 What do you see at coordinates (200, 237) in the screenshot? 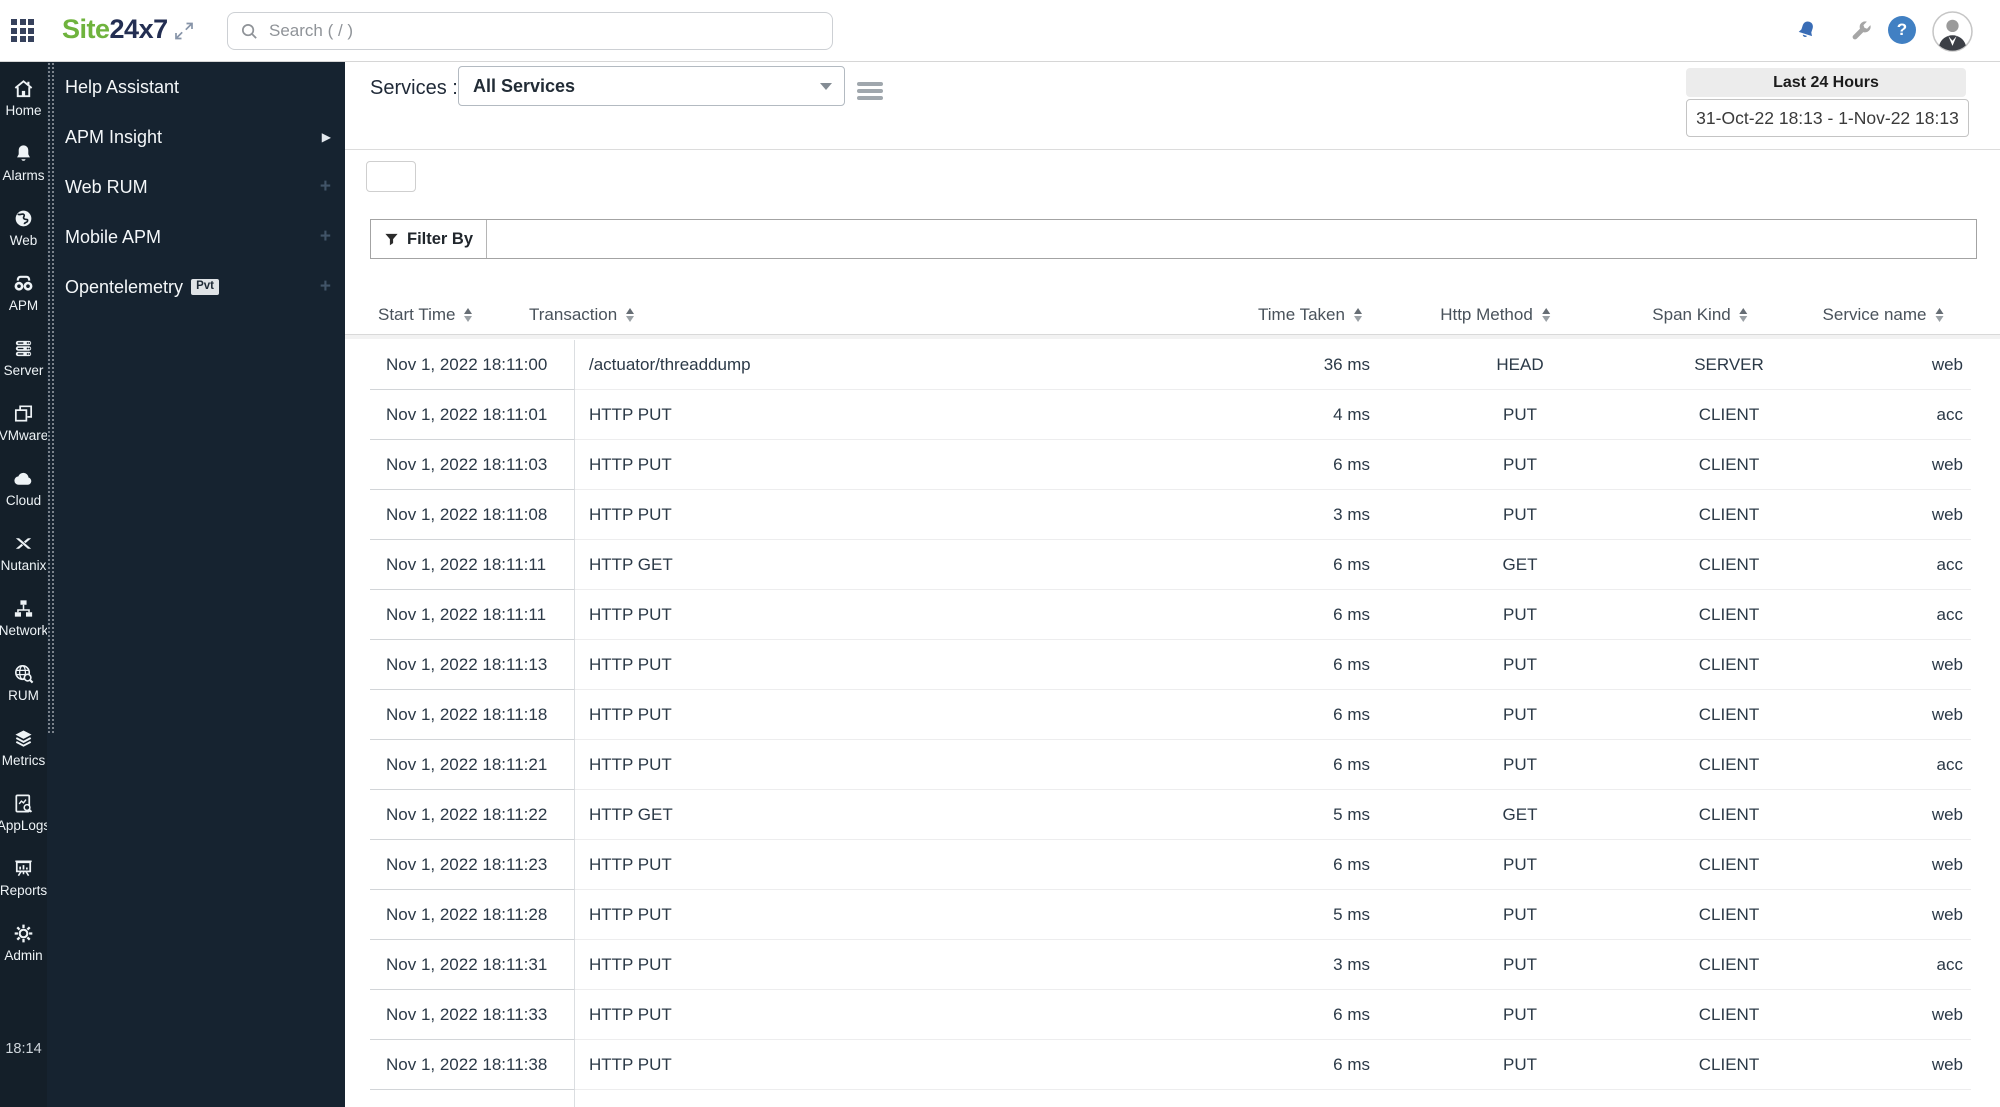
I see `sidebar-menu-item: Mobile APM +` at bounding box center [200, 237].